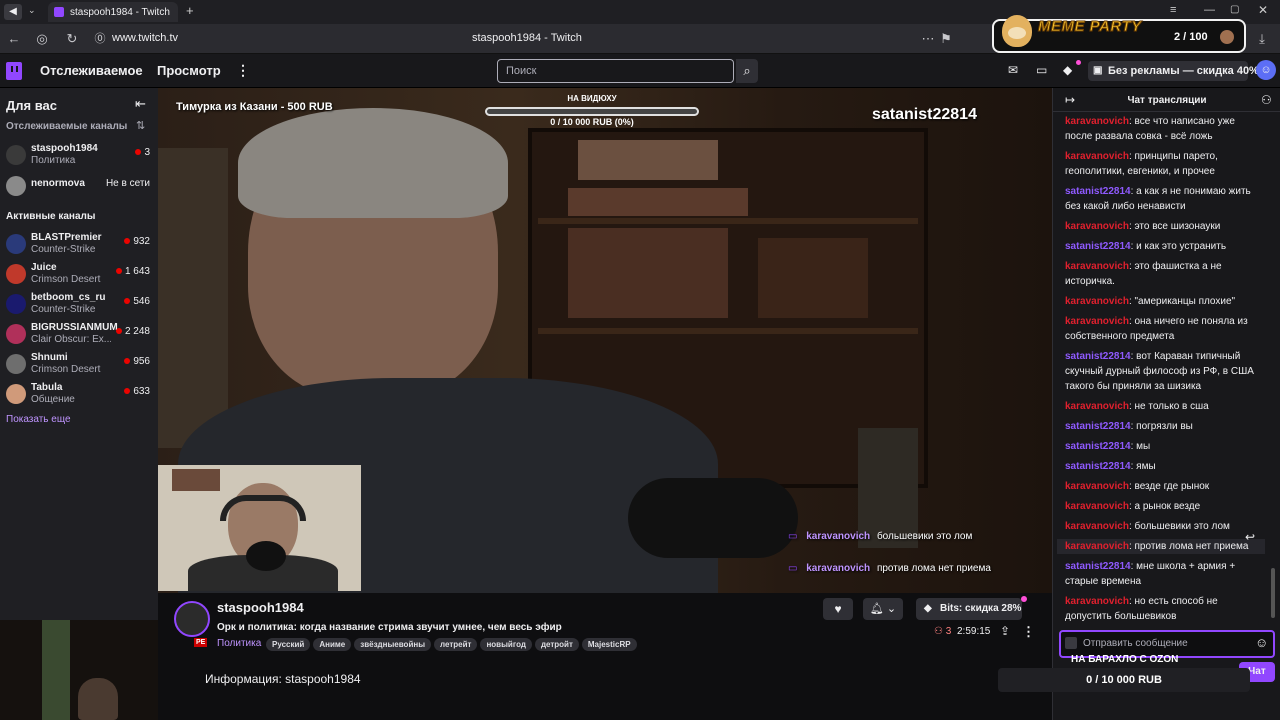 The image size is (1280, 720). Describe the element at coordinates (80, 336) in the screenshot. I see `sidebar-channel-bigrussianmum: BIGRUSSIANMUM Clair Obscur: Ex... 2 248` at that location.